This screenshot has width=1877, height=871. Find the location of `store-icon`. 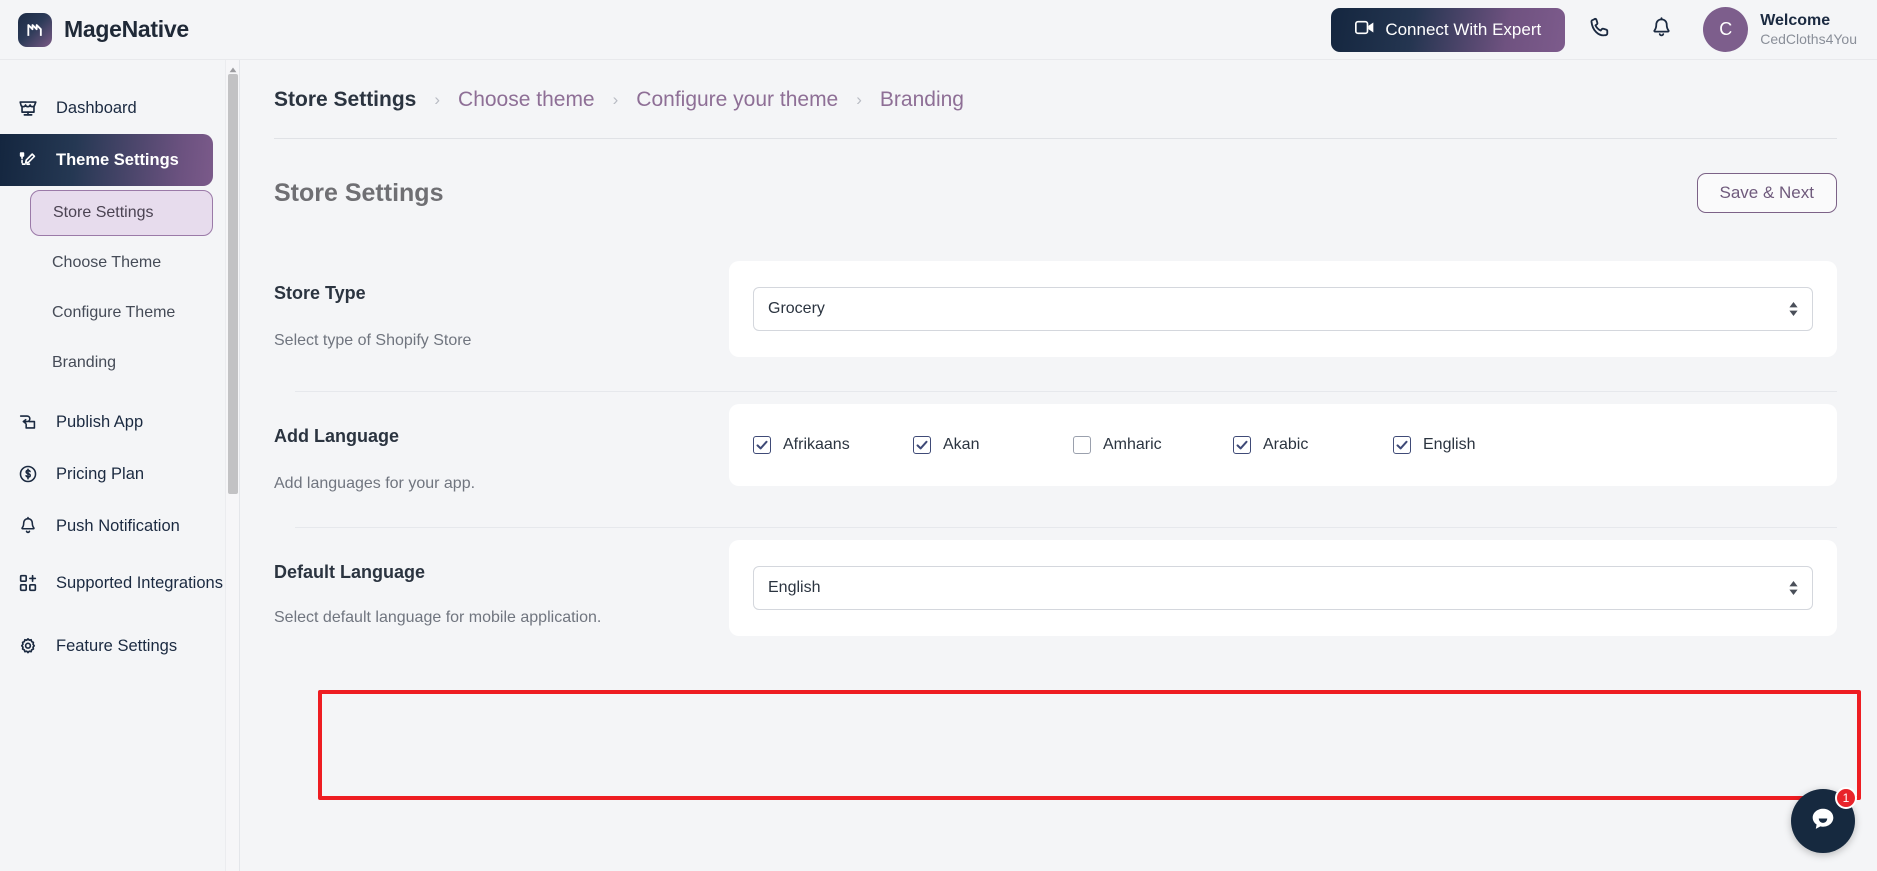

store-icon is located at coordinates (28, 108).